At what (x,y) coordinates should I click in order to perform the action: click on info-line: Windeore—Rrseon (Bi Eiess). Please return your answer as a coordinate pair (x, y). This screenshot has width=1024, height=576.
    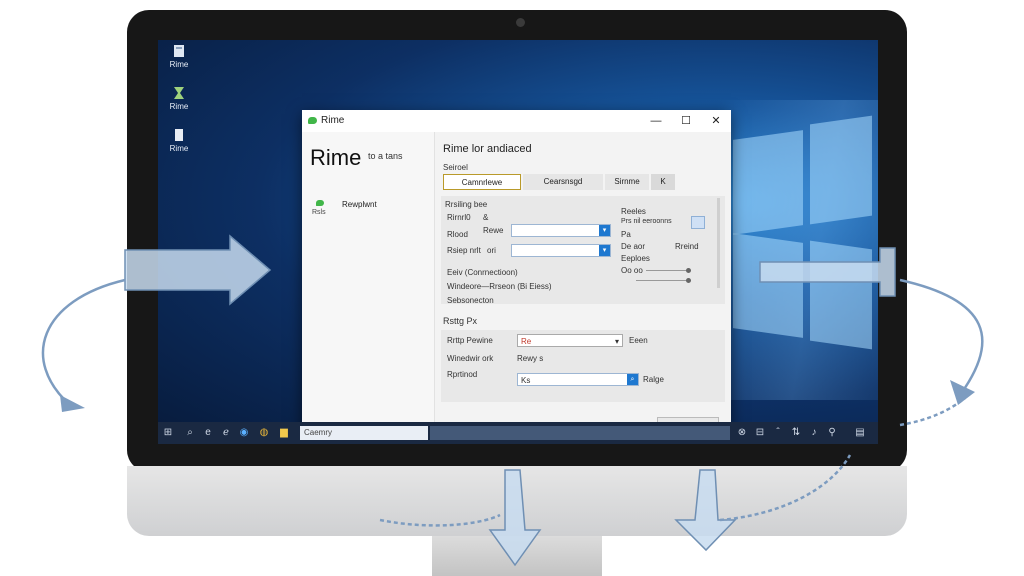
    Looking at the image, I should click on (499, 286).